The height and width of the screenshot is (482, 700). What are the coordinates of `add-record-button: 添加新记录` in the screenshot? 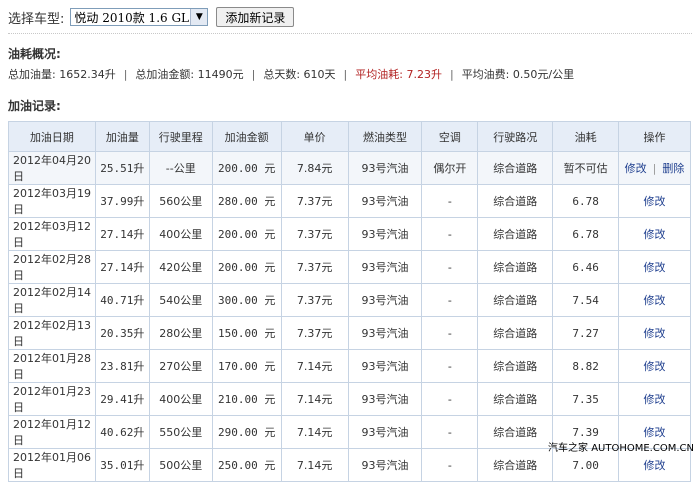 It's located at (255, 17).